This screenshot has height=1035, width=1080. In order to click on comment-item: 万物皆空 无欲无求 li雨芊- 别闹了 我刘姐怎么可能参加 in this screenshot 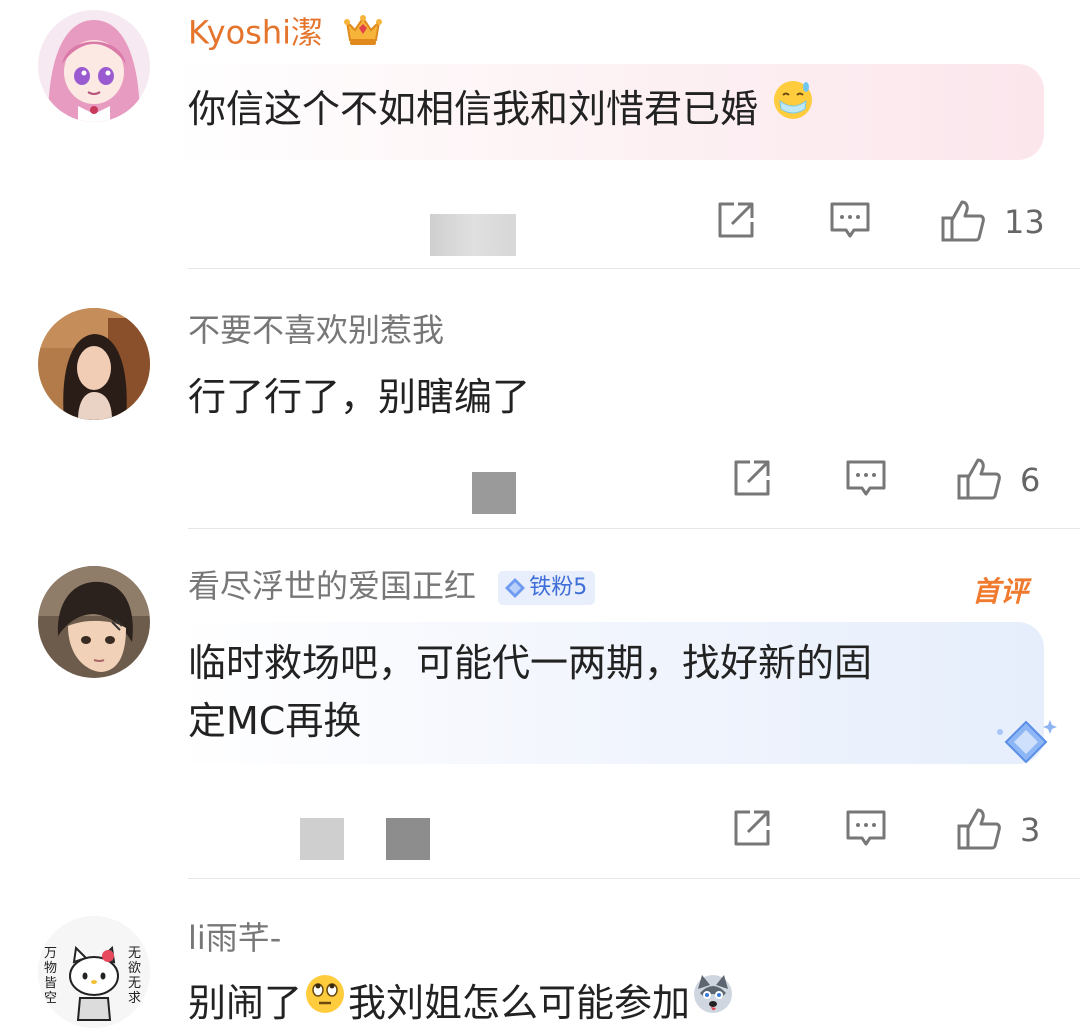, I will do `click(540, 955)`.